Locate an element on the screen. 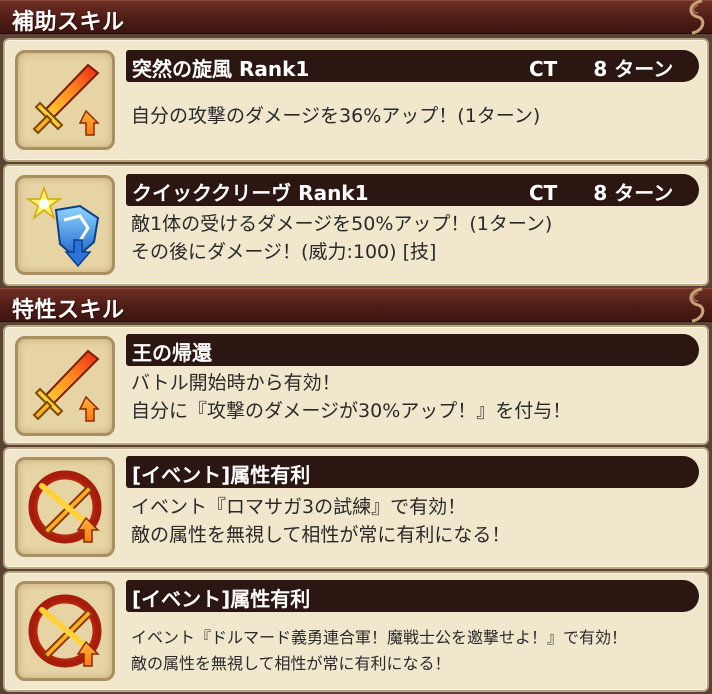  skill-description: 自分の攻撃のダメージを36%アップ！(1ターン) is located at coordinates (336, 116).